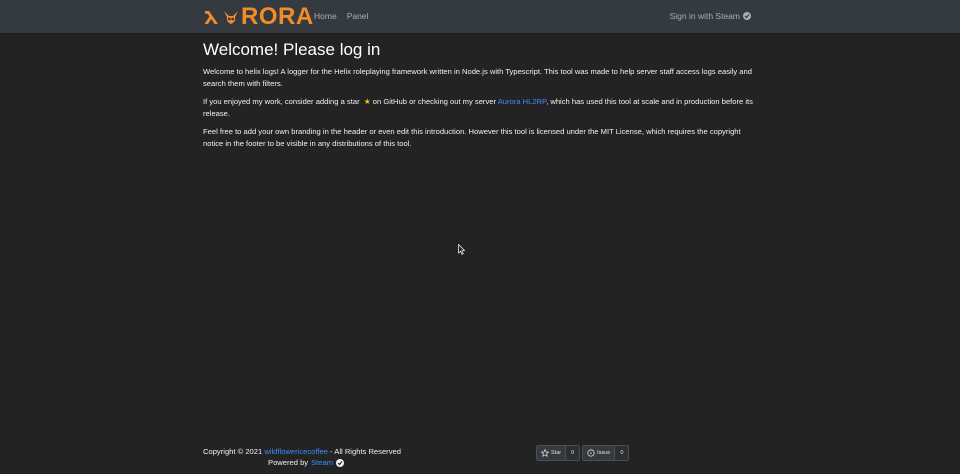  I want to click on aurora-hl2rp-link: Aurora HL2RP, so click(522, 101).